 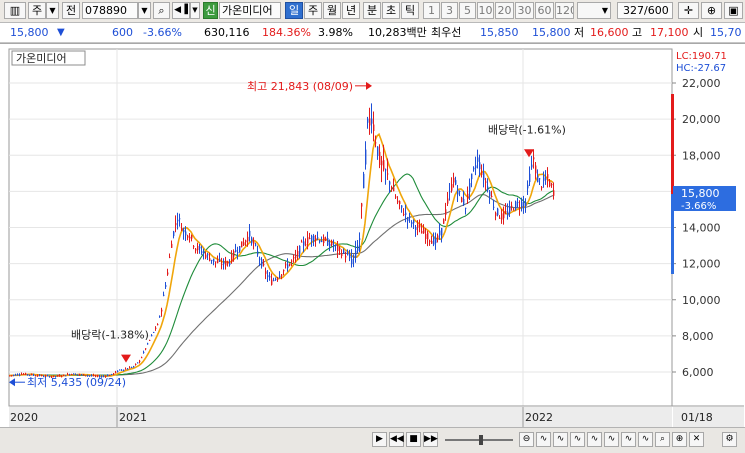 I want to click on forward-icon: ▶▶, so click(x=430, y=439).